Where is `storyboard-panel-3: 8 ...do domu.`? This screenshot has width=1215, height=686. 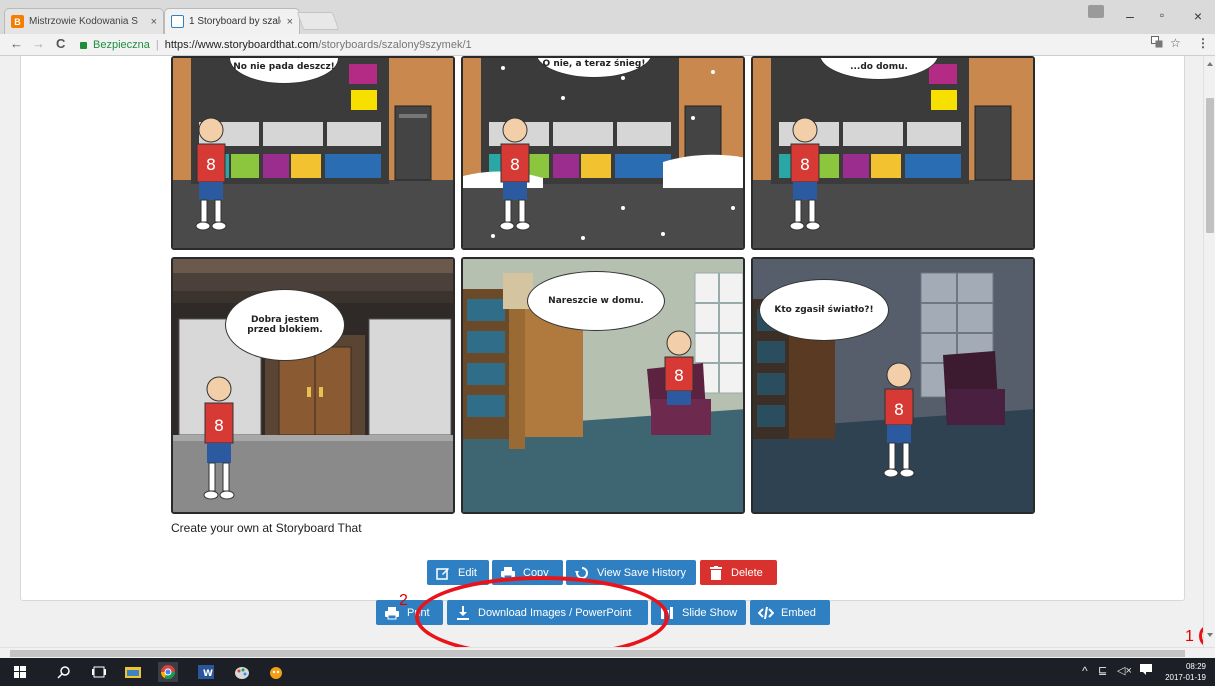 storyboard-panel-3: 8 ...do domu. is located at coordinates (893, 153).